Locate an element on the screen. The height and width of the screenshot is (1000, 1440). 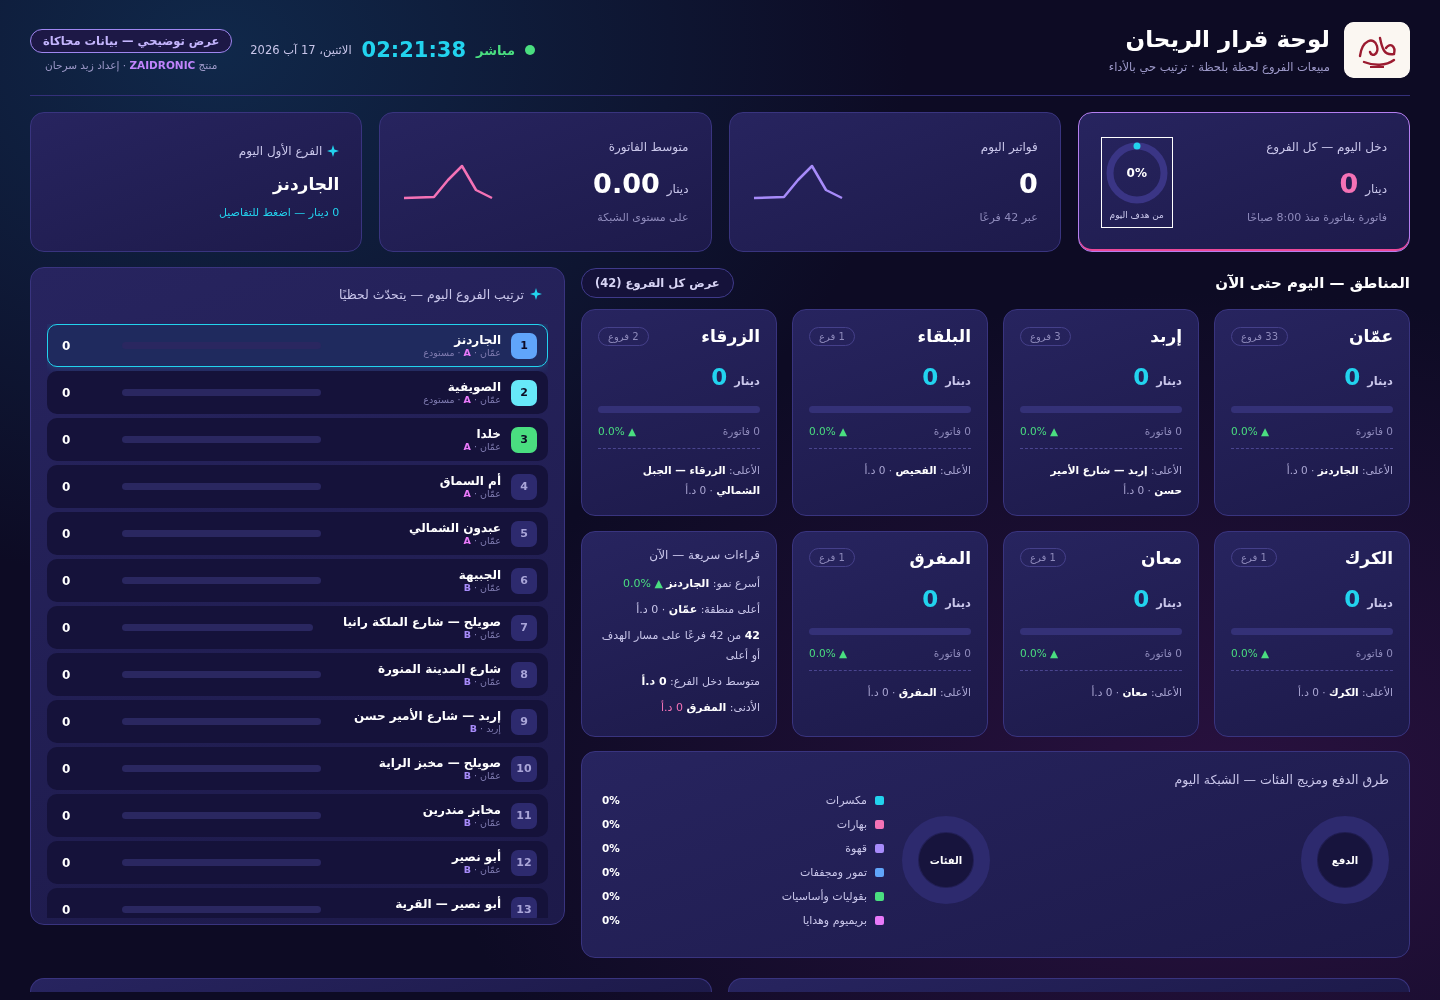
branch-name: أبو نصير is located at coordinates (475, 856).